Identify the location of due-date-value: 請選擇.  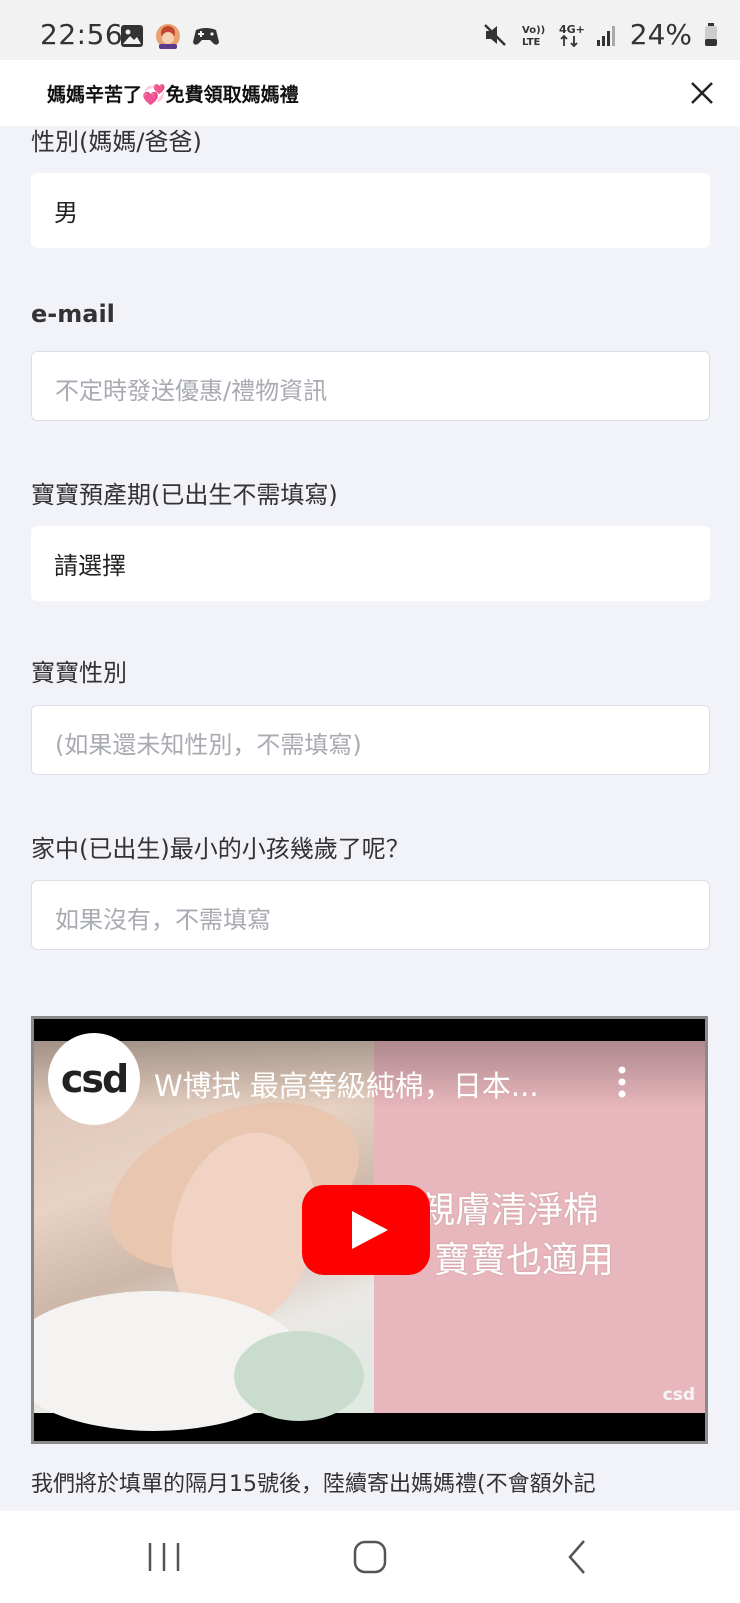
(90, 566).